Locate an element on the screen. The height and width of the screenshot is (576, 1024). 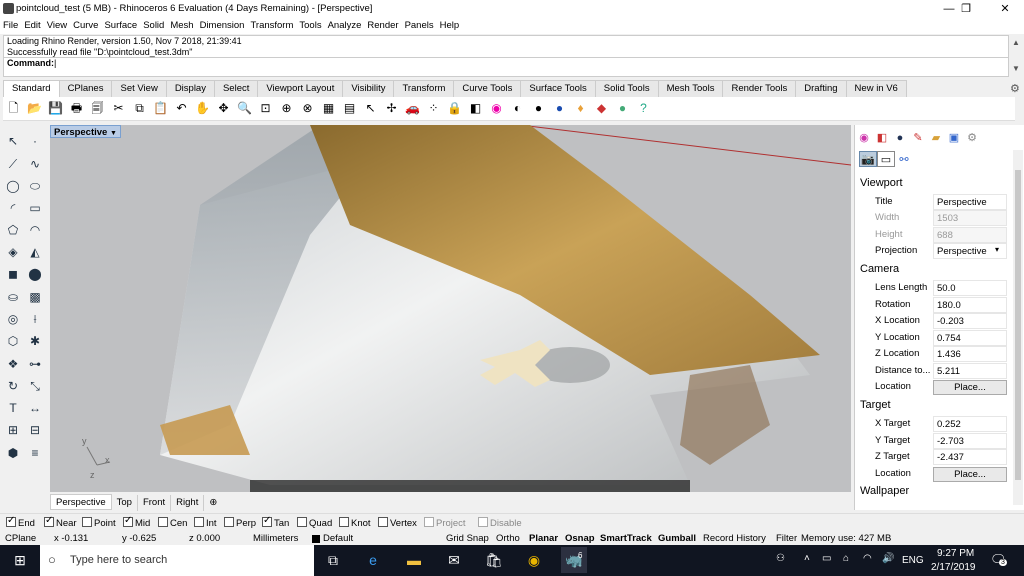
x-location-field: -0.203 is located at coordinates (970, 321).